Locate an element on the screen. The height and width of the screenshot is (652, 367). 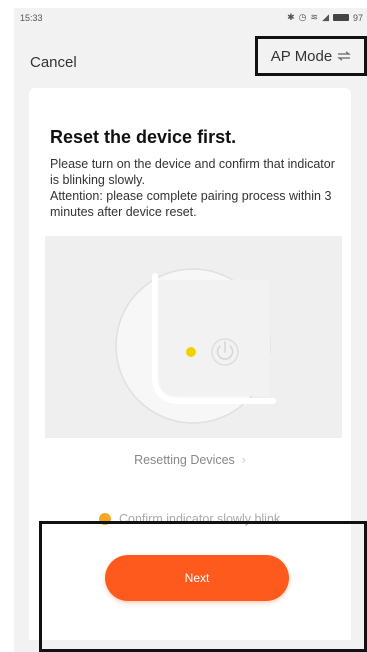
signal-icon: ◢ is located at coordinates (325, 17).